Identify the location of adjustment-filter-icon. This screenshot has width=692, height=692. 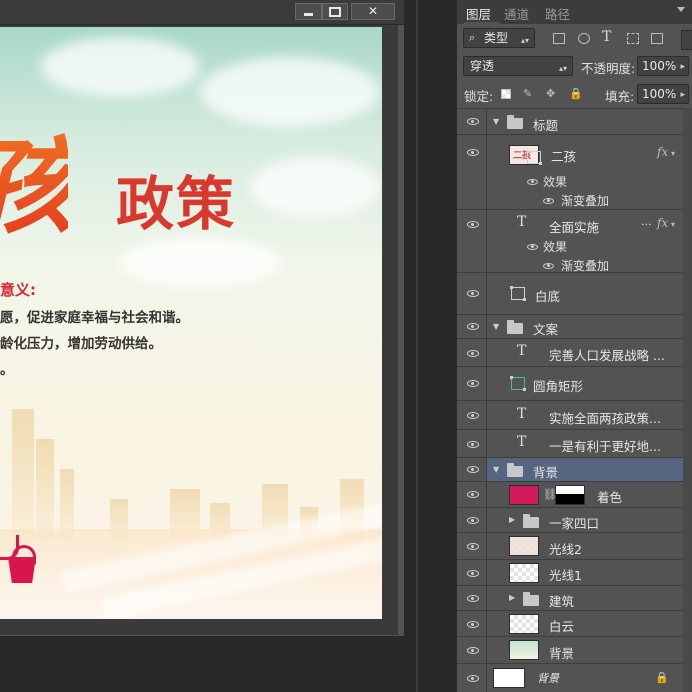
(584, 38).